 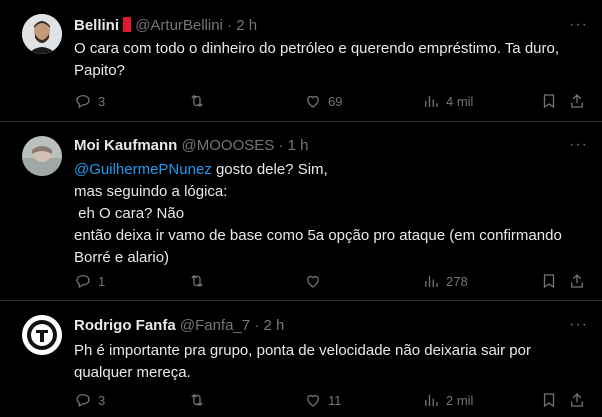 I want to click on views-count: 2 mil, so click(x=460, y=400).